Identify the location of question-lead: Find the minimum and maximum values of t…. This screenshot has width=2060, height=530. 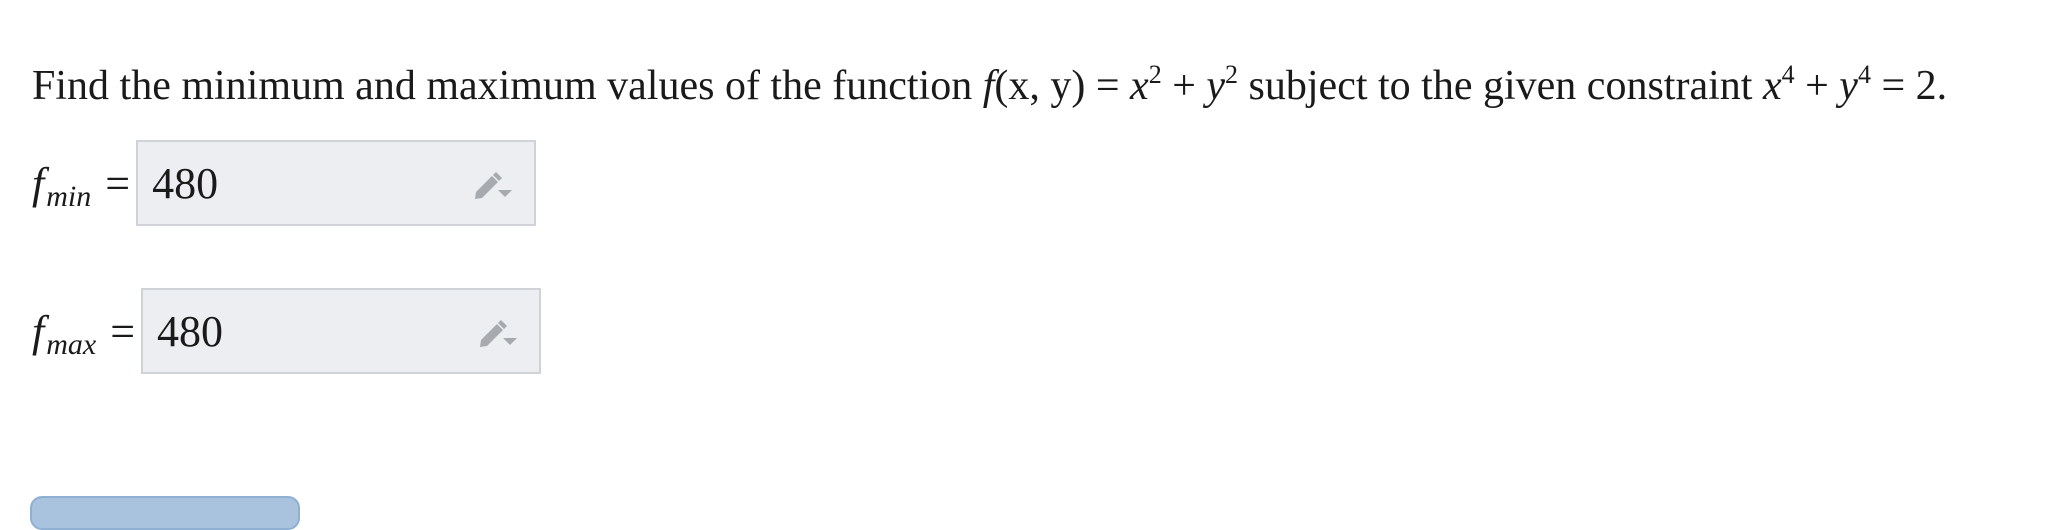
(502, 86).